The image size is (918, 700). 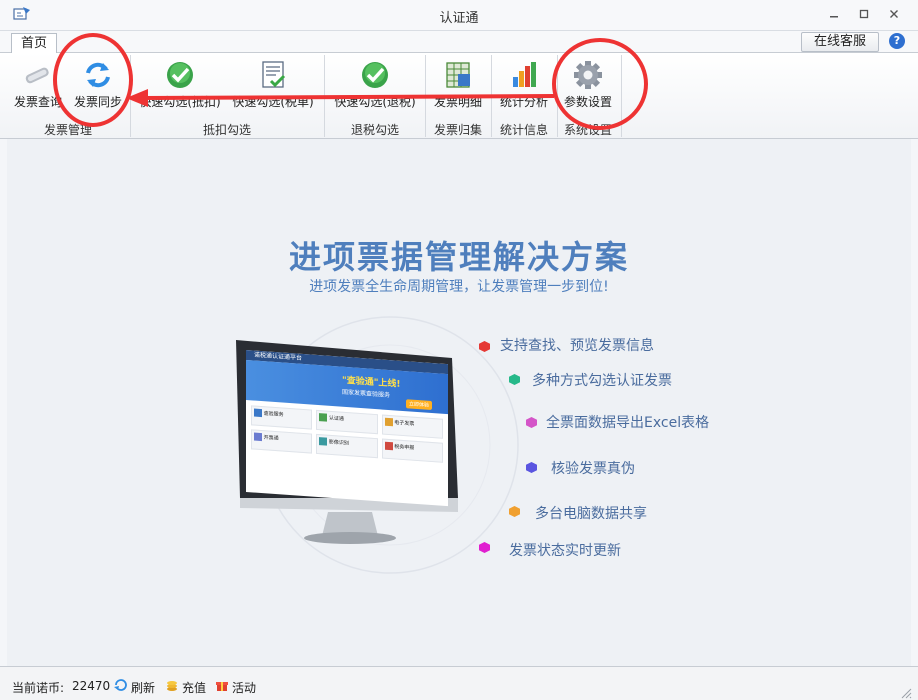 What do you see at coordinates (458, 257) in the screenshot?
I see `hero-title: 进项票据管理解决方案` at bounding box center [458, 257].